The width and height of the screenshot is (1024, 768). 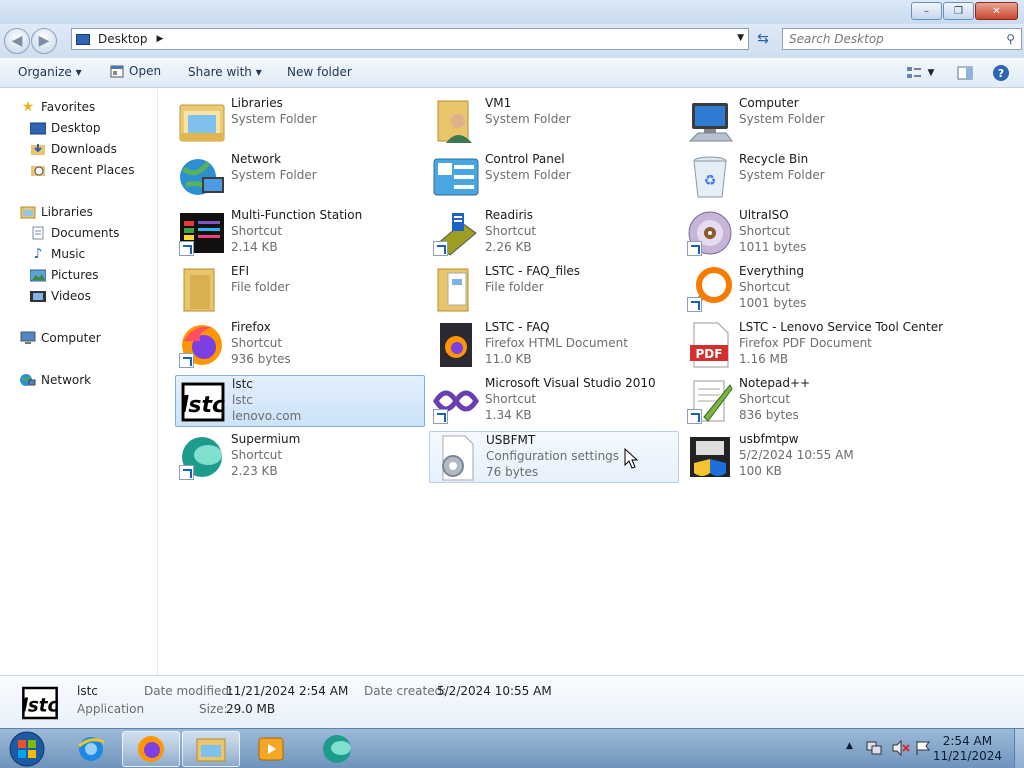 What do you see at coordinates (514, 287) in the screenshot?
I see `item-type: File folder` at bounding box center [514, 287].